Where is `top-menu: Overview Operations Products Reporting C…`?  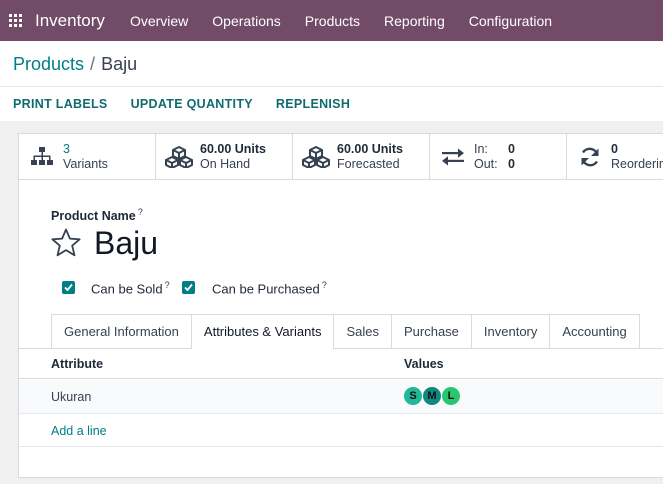
top-menu: Overview Operations Products Reporting C… is located at coordinates (341, 21).